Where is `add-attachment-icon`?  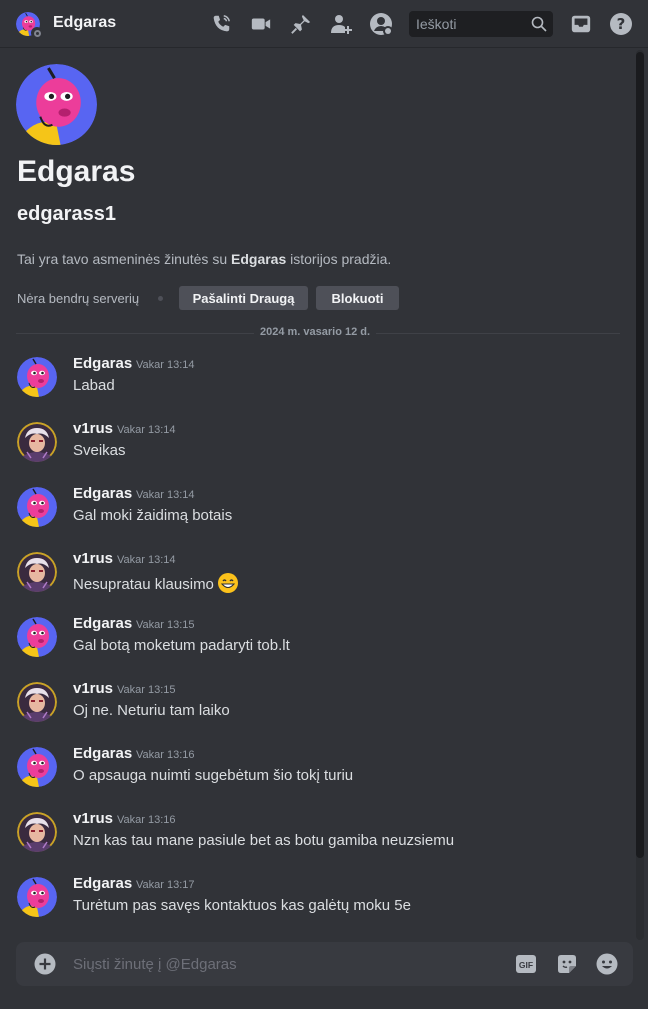
add-attachment-icon is located at coordinates (45, 964).